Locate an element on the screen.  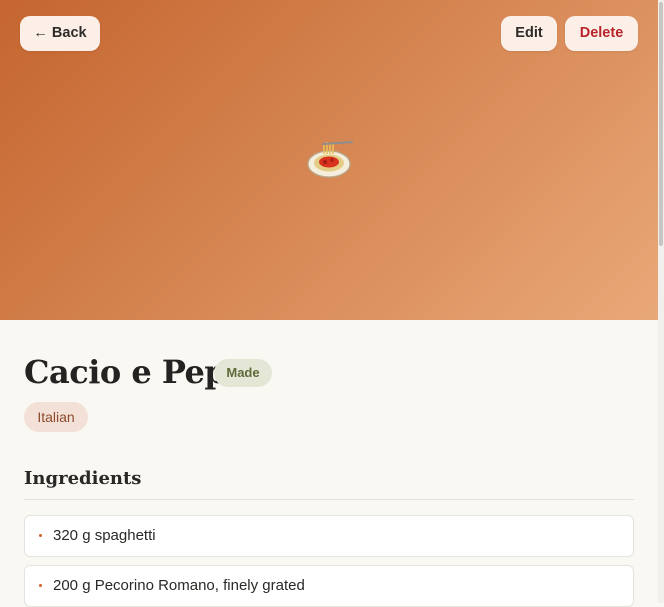
ingredient-text: 200 g Pecorino Romano, finely grated is located at coordinates (179, 585).